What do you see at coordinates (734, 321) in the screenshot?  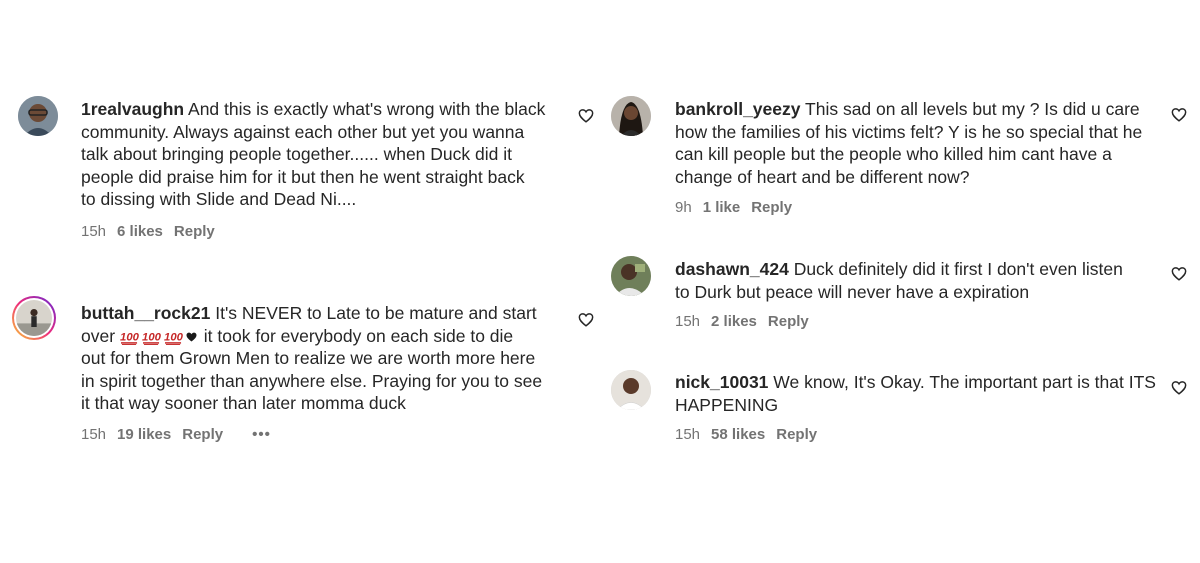 I see `likes-count: 2 likes` at bounding box center [734, 321].